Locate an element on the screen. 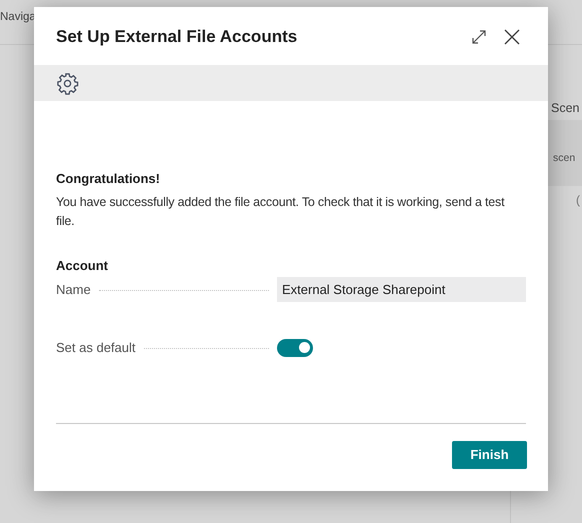 This screenshot has height=523, width=582. close-icon is located at coordinates (512, 37).